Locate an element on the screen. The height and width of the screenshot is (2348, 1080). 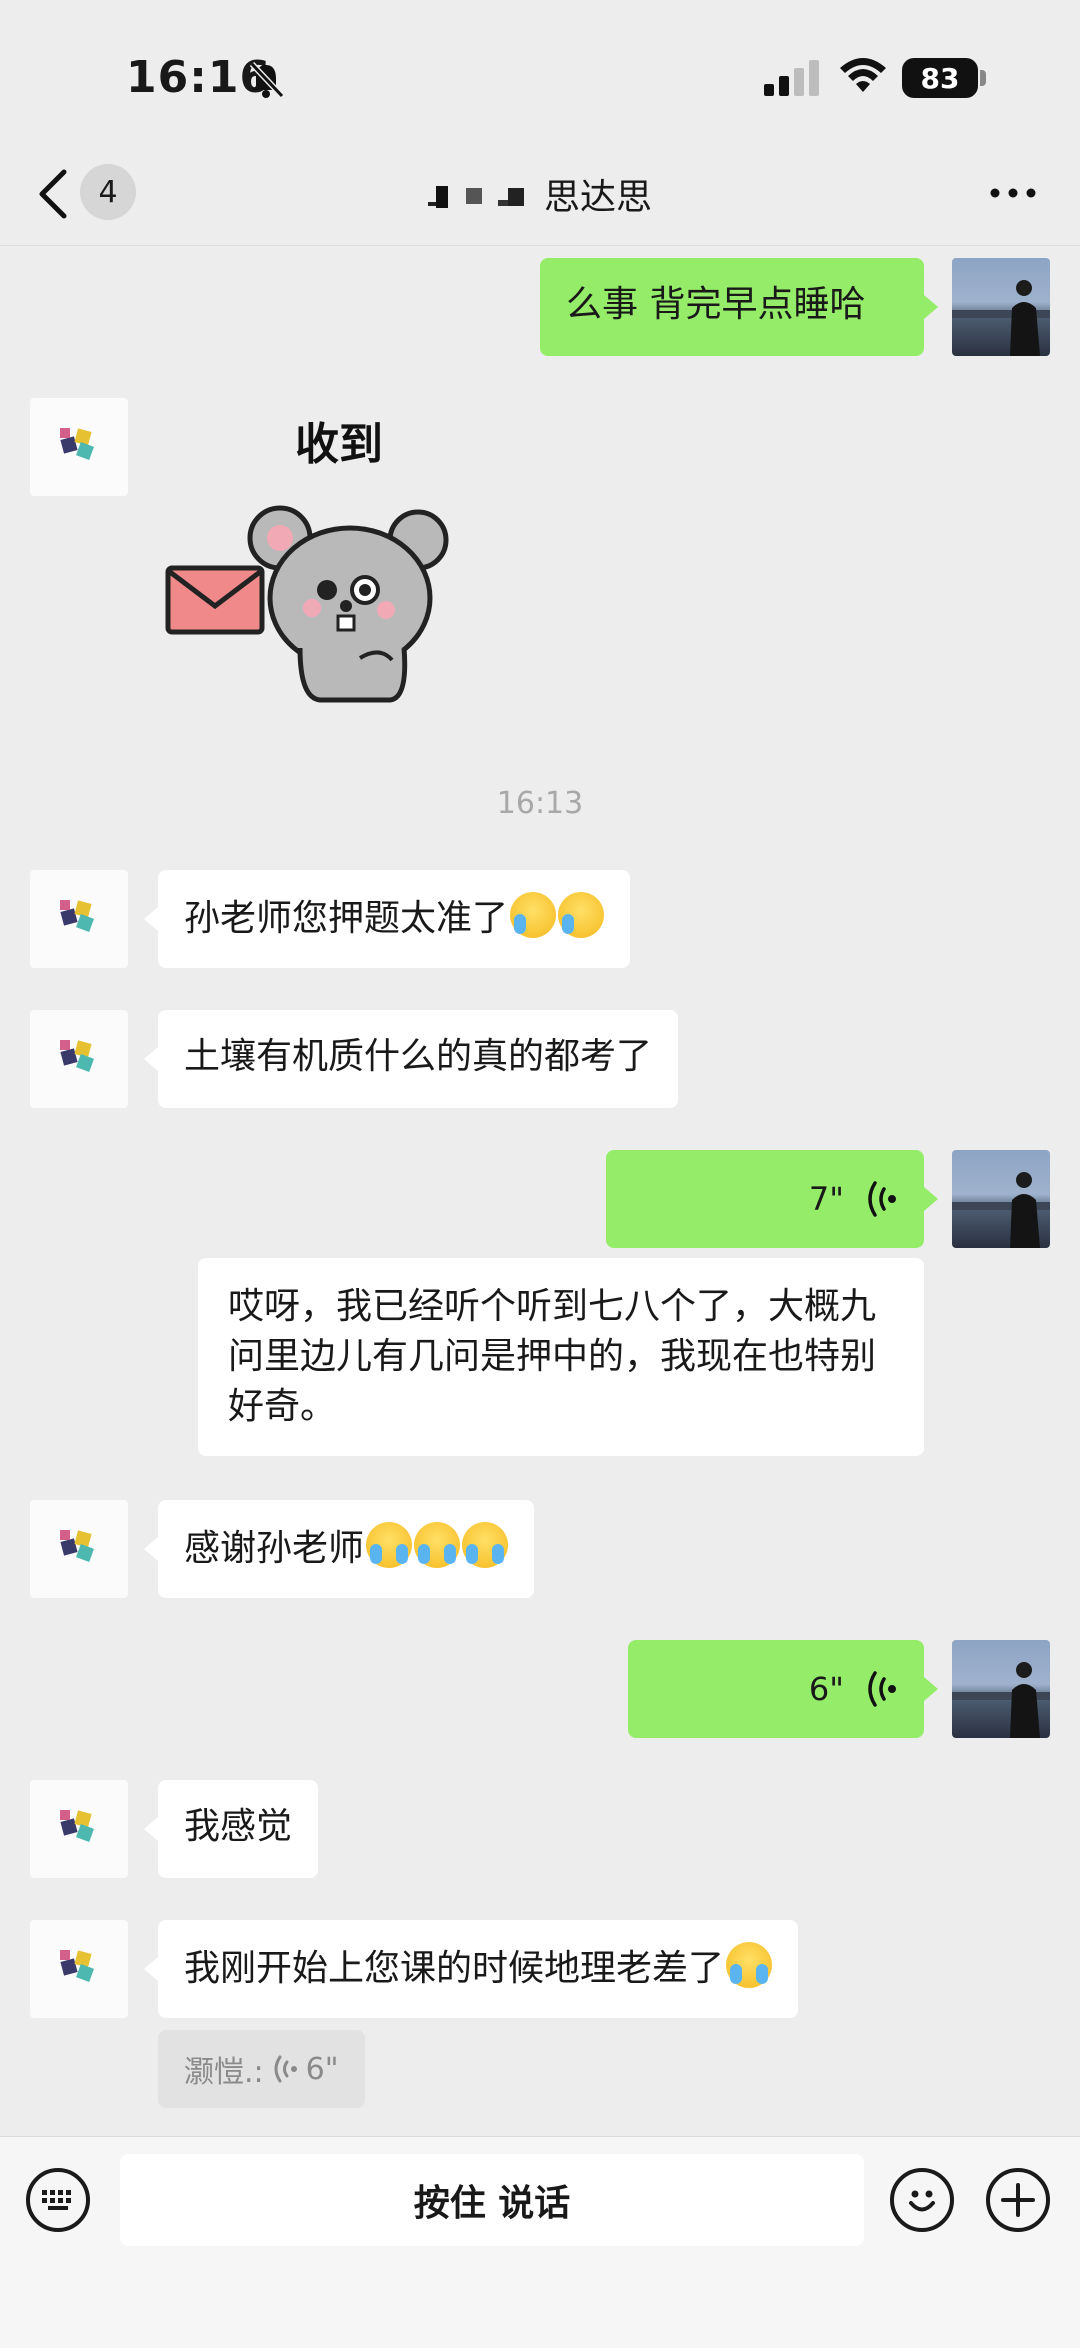
message-text: 土壤有机质什么的真的都考了 is located at coordinates (418, 1056).